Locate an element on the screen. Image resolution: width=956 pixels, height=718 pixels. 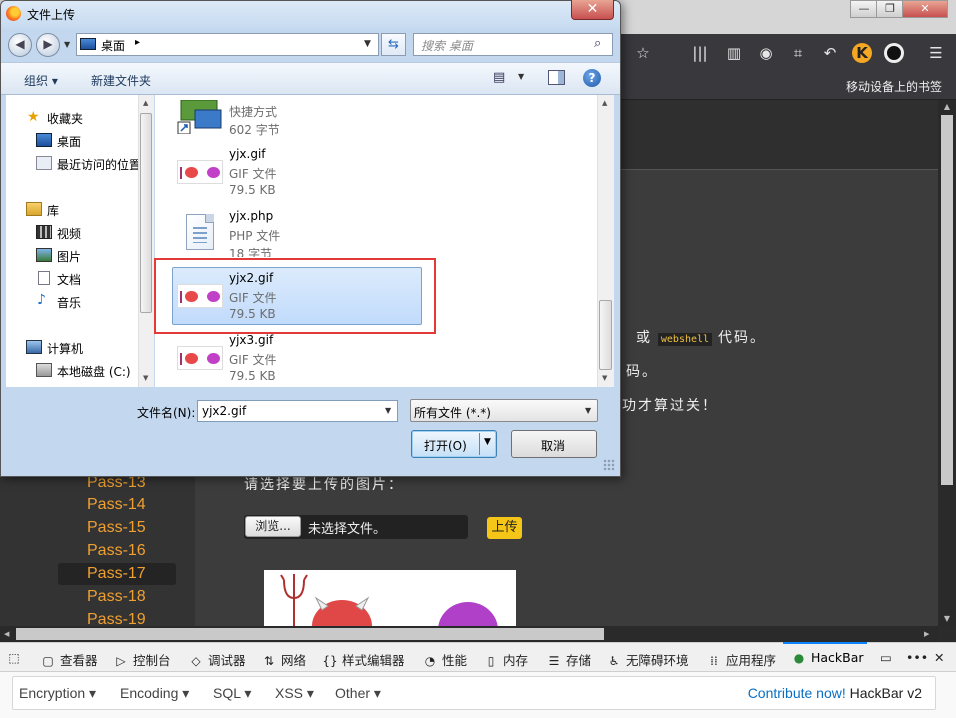
nav-documents: 文档 is located at coordinates (69, 279).